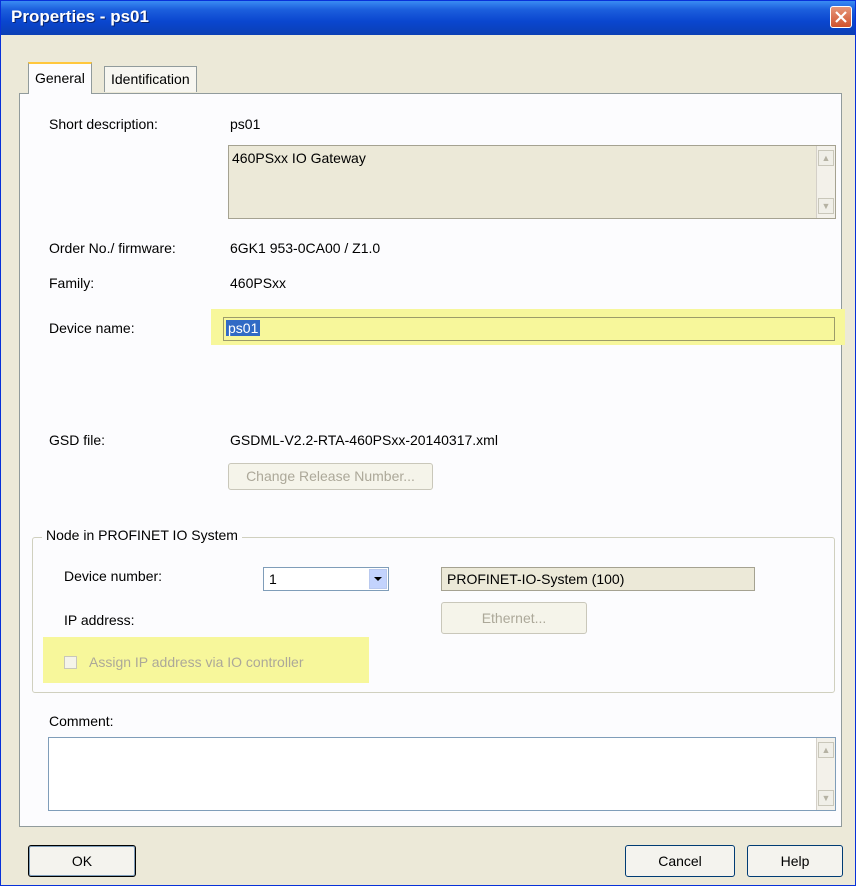  I want to click on description-scrollbar: ▲ ▼, so click(825, 182).